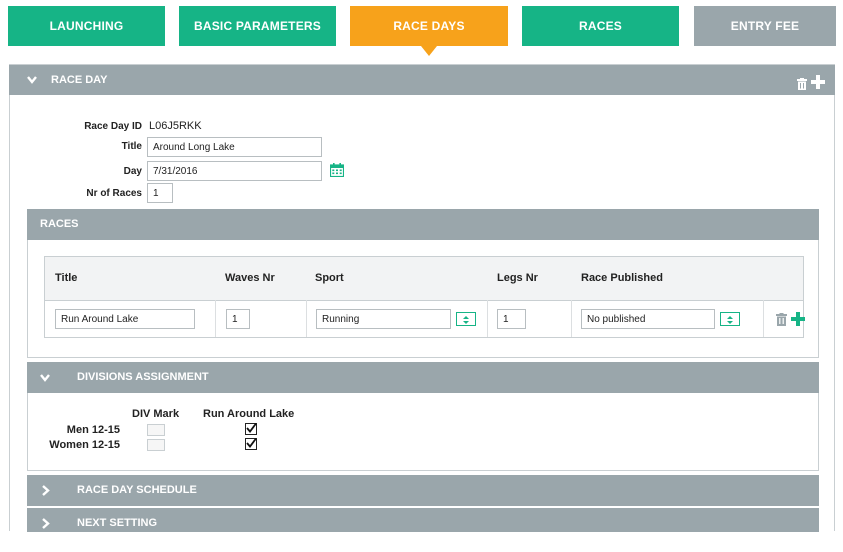 The width and height of the screenshot is (843, 552). Describe the element at coordinates (137, 490) in the screenshot. I see `race-day-schedule-title: RACE DAY SCHEDULE` at that location.